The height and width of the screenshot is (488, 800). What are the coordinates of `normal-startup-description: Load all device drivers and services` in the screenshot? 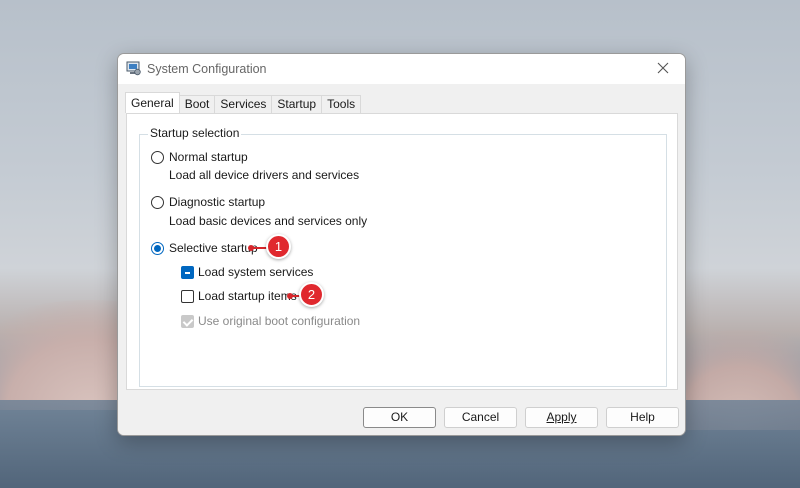 It's located at (264, 175).